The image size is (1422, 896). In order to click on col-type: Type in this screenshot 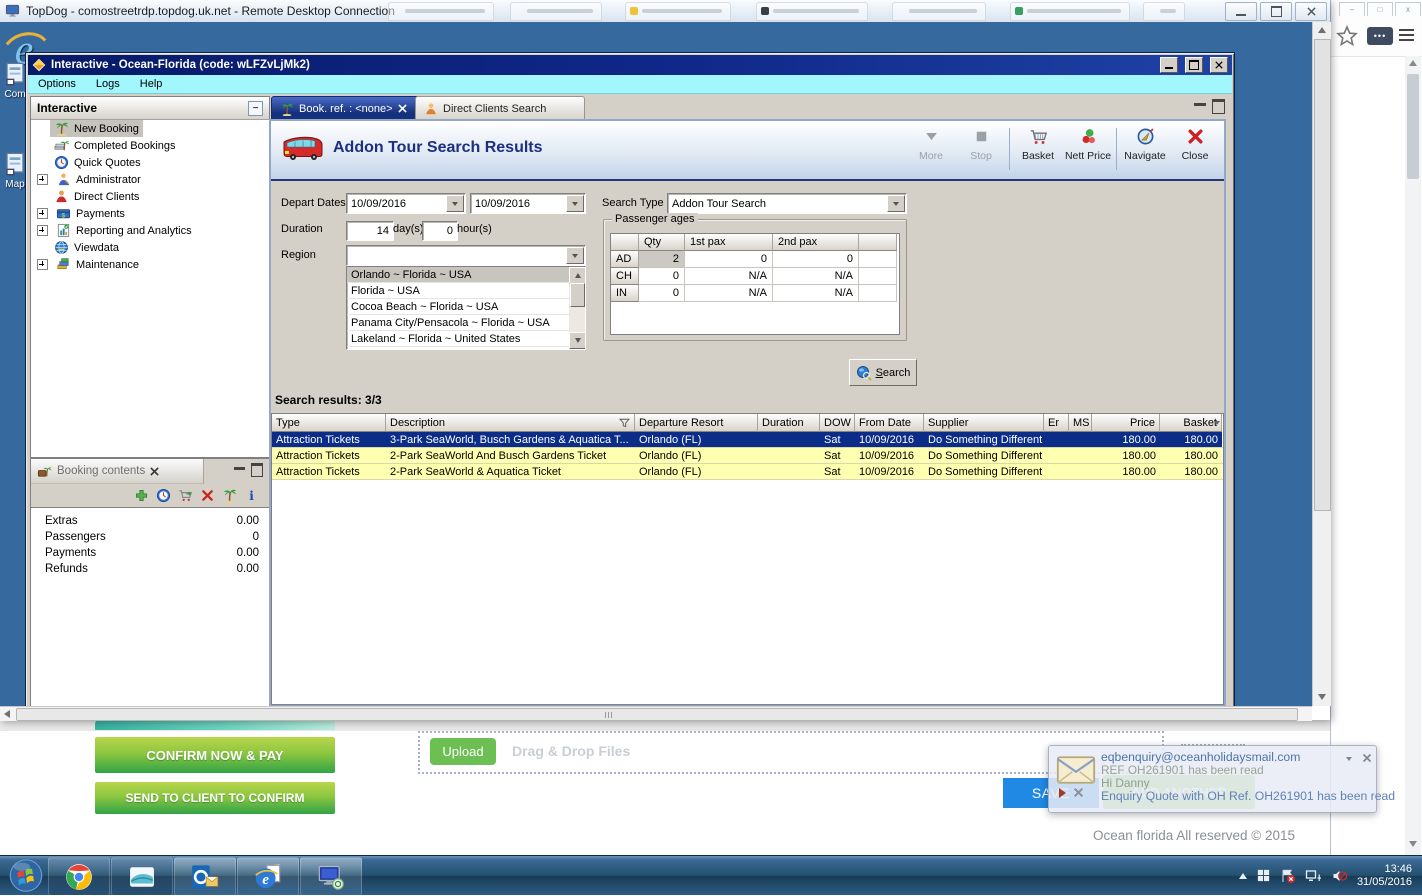, I will do `click(329, 423)`.